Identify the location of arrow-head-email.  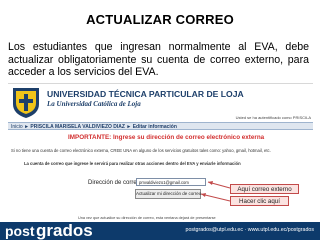
(210, 183).